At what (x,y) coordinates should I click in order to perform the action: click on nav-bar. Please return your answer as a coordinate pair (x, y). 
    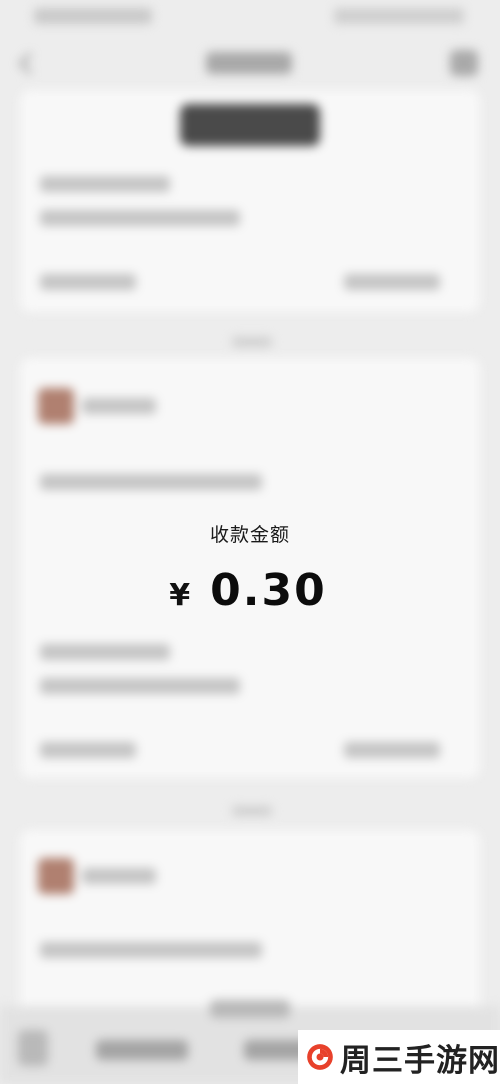
    Looking at the image, I should click on (250, 64).